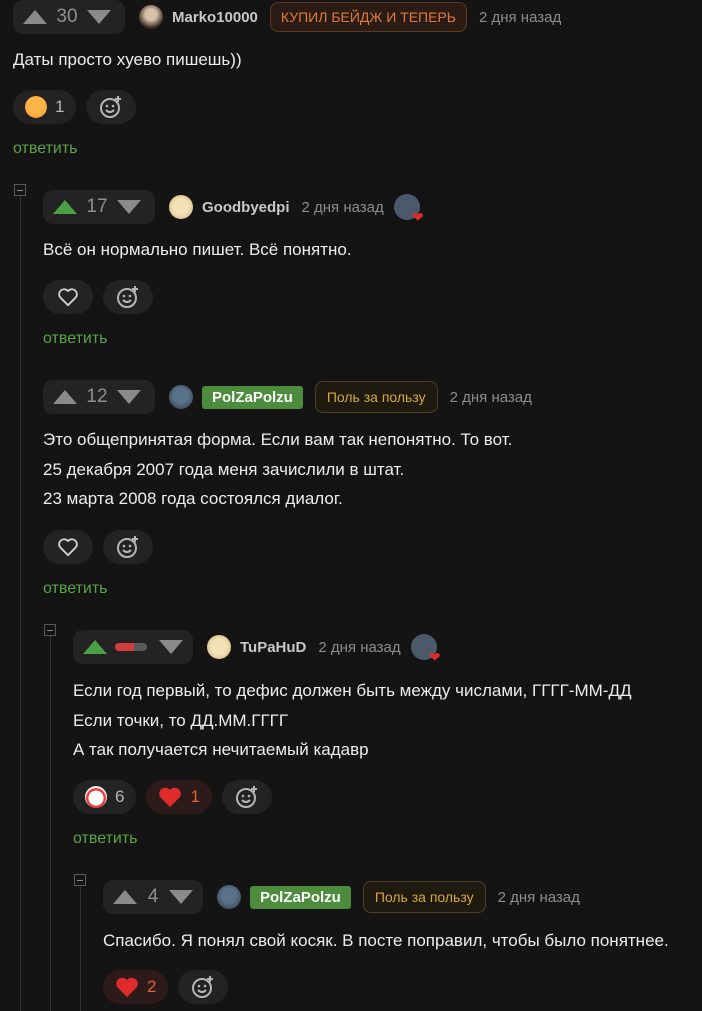 The width and height of the screenshot is (702, 1011). I want to click on reaction-clown: 6, so click(105, 797).